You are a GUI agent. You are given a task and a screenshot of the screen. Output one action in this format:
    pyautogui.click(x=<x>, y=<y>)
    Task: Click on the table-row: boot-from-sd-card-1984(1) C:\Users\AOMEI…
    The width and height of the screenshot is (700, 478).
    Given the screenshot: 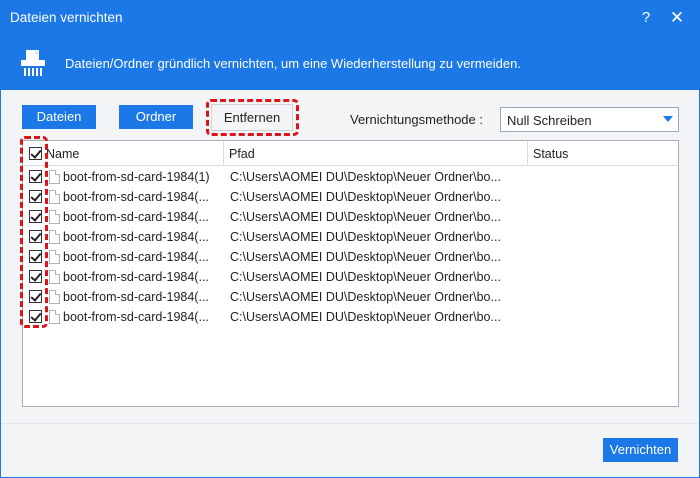 What is the action you would take?
    pyautogui.click(x=350, y=177)
    